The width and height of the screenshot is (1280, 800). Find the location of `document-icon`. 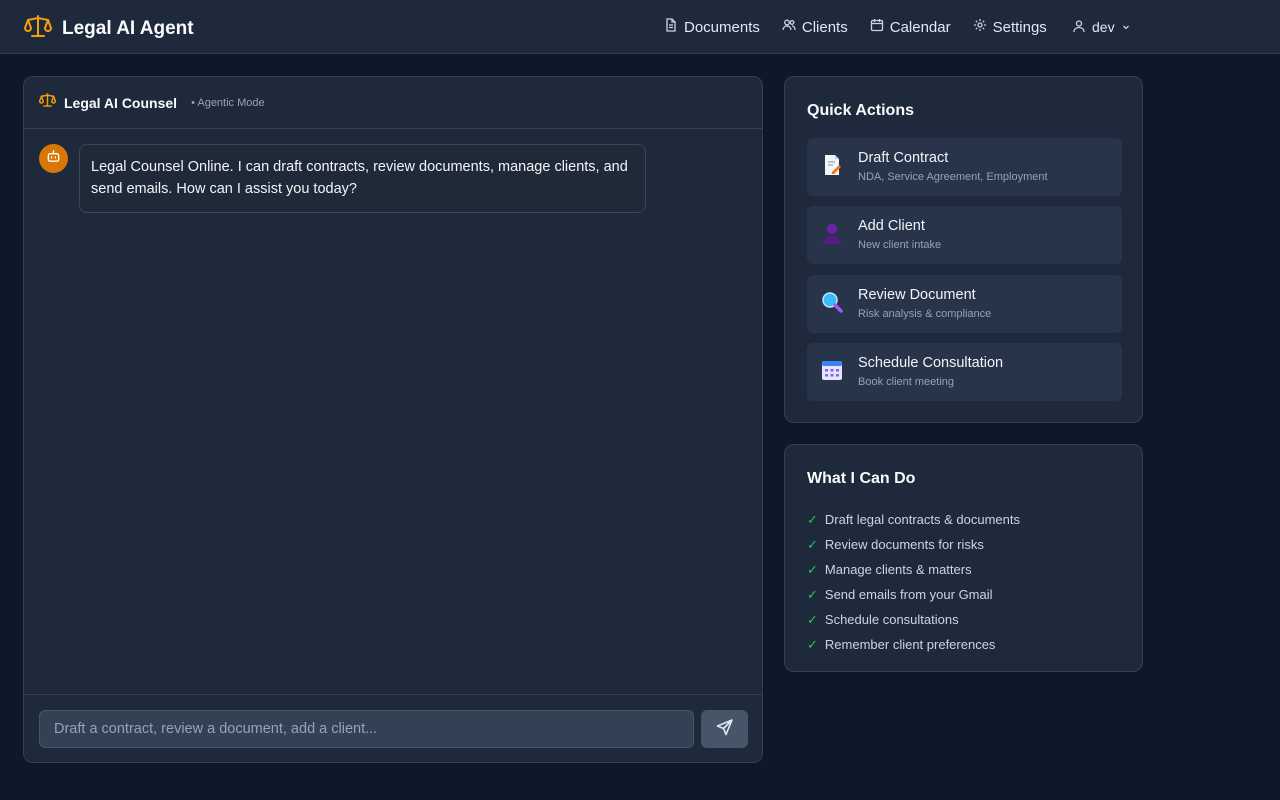

document-icon is located at coordinates (671, 27).